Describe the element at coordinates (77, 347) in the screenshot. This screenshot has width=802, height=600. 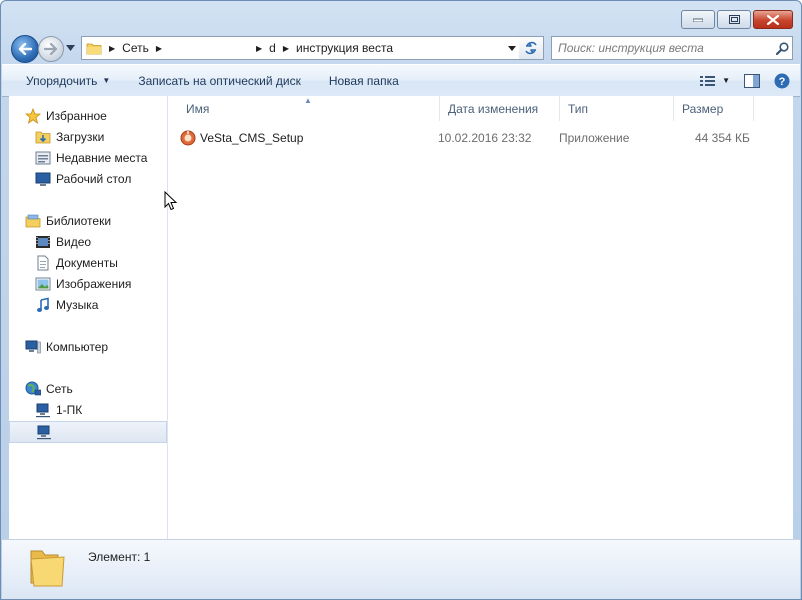
I see `sidebar-item-label: Компьютер` at that location.